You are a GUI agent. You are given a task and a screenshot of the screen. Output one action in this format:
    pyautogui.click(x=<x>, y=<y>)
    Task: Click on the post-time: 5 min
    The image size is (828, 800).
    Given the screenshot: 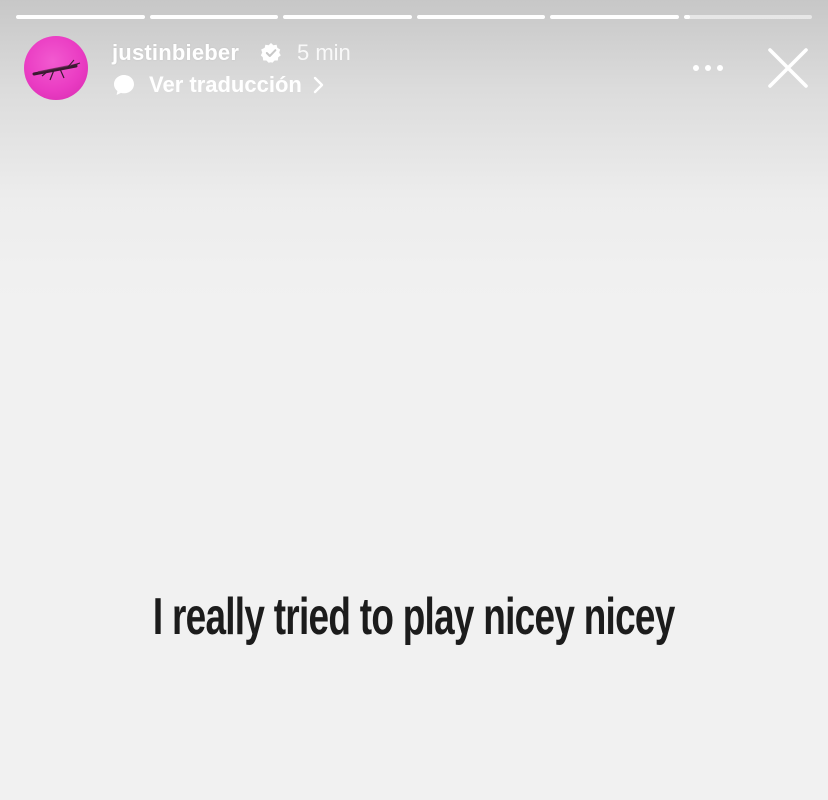 What is the action you would take?
    pyautogui.click(x=324, y=52)
    